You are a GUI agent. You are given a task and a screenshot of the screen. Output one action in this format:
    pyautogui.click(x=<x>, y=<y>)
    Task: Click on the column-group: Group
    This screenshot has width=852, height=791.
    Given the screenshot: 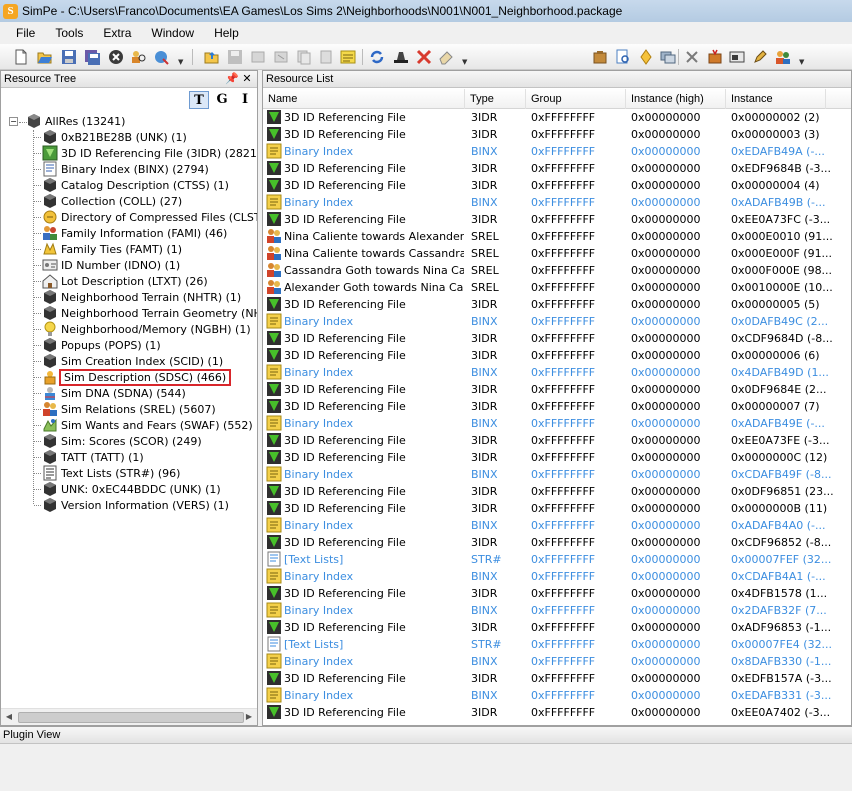 What is the action you would take?
    pyautogui.click(x=576, y=99)
    